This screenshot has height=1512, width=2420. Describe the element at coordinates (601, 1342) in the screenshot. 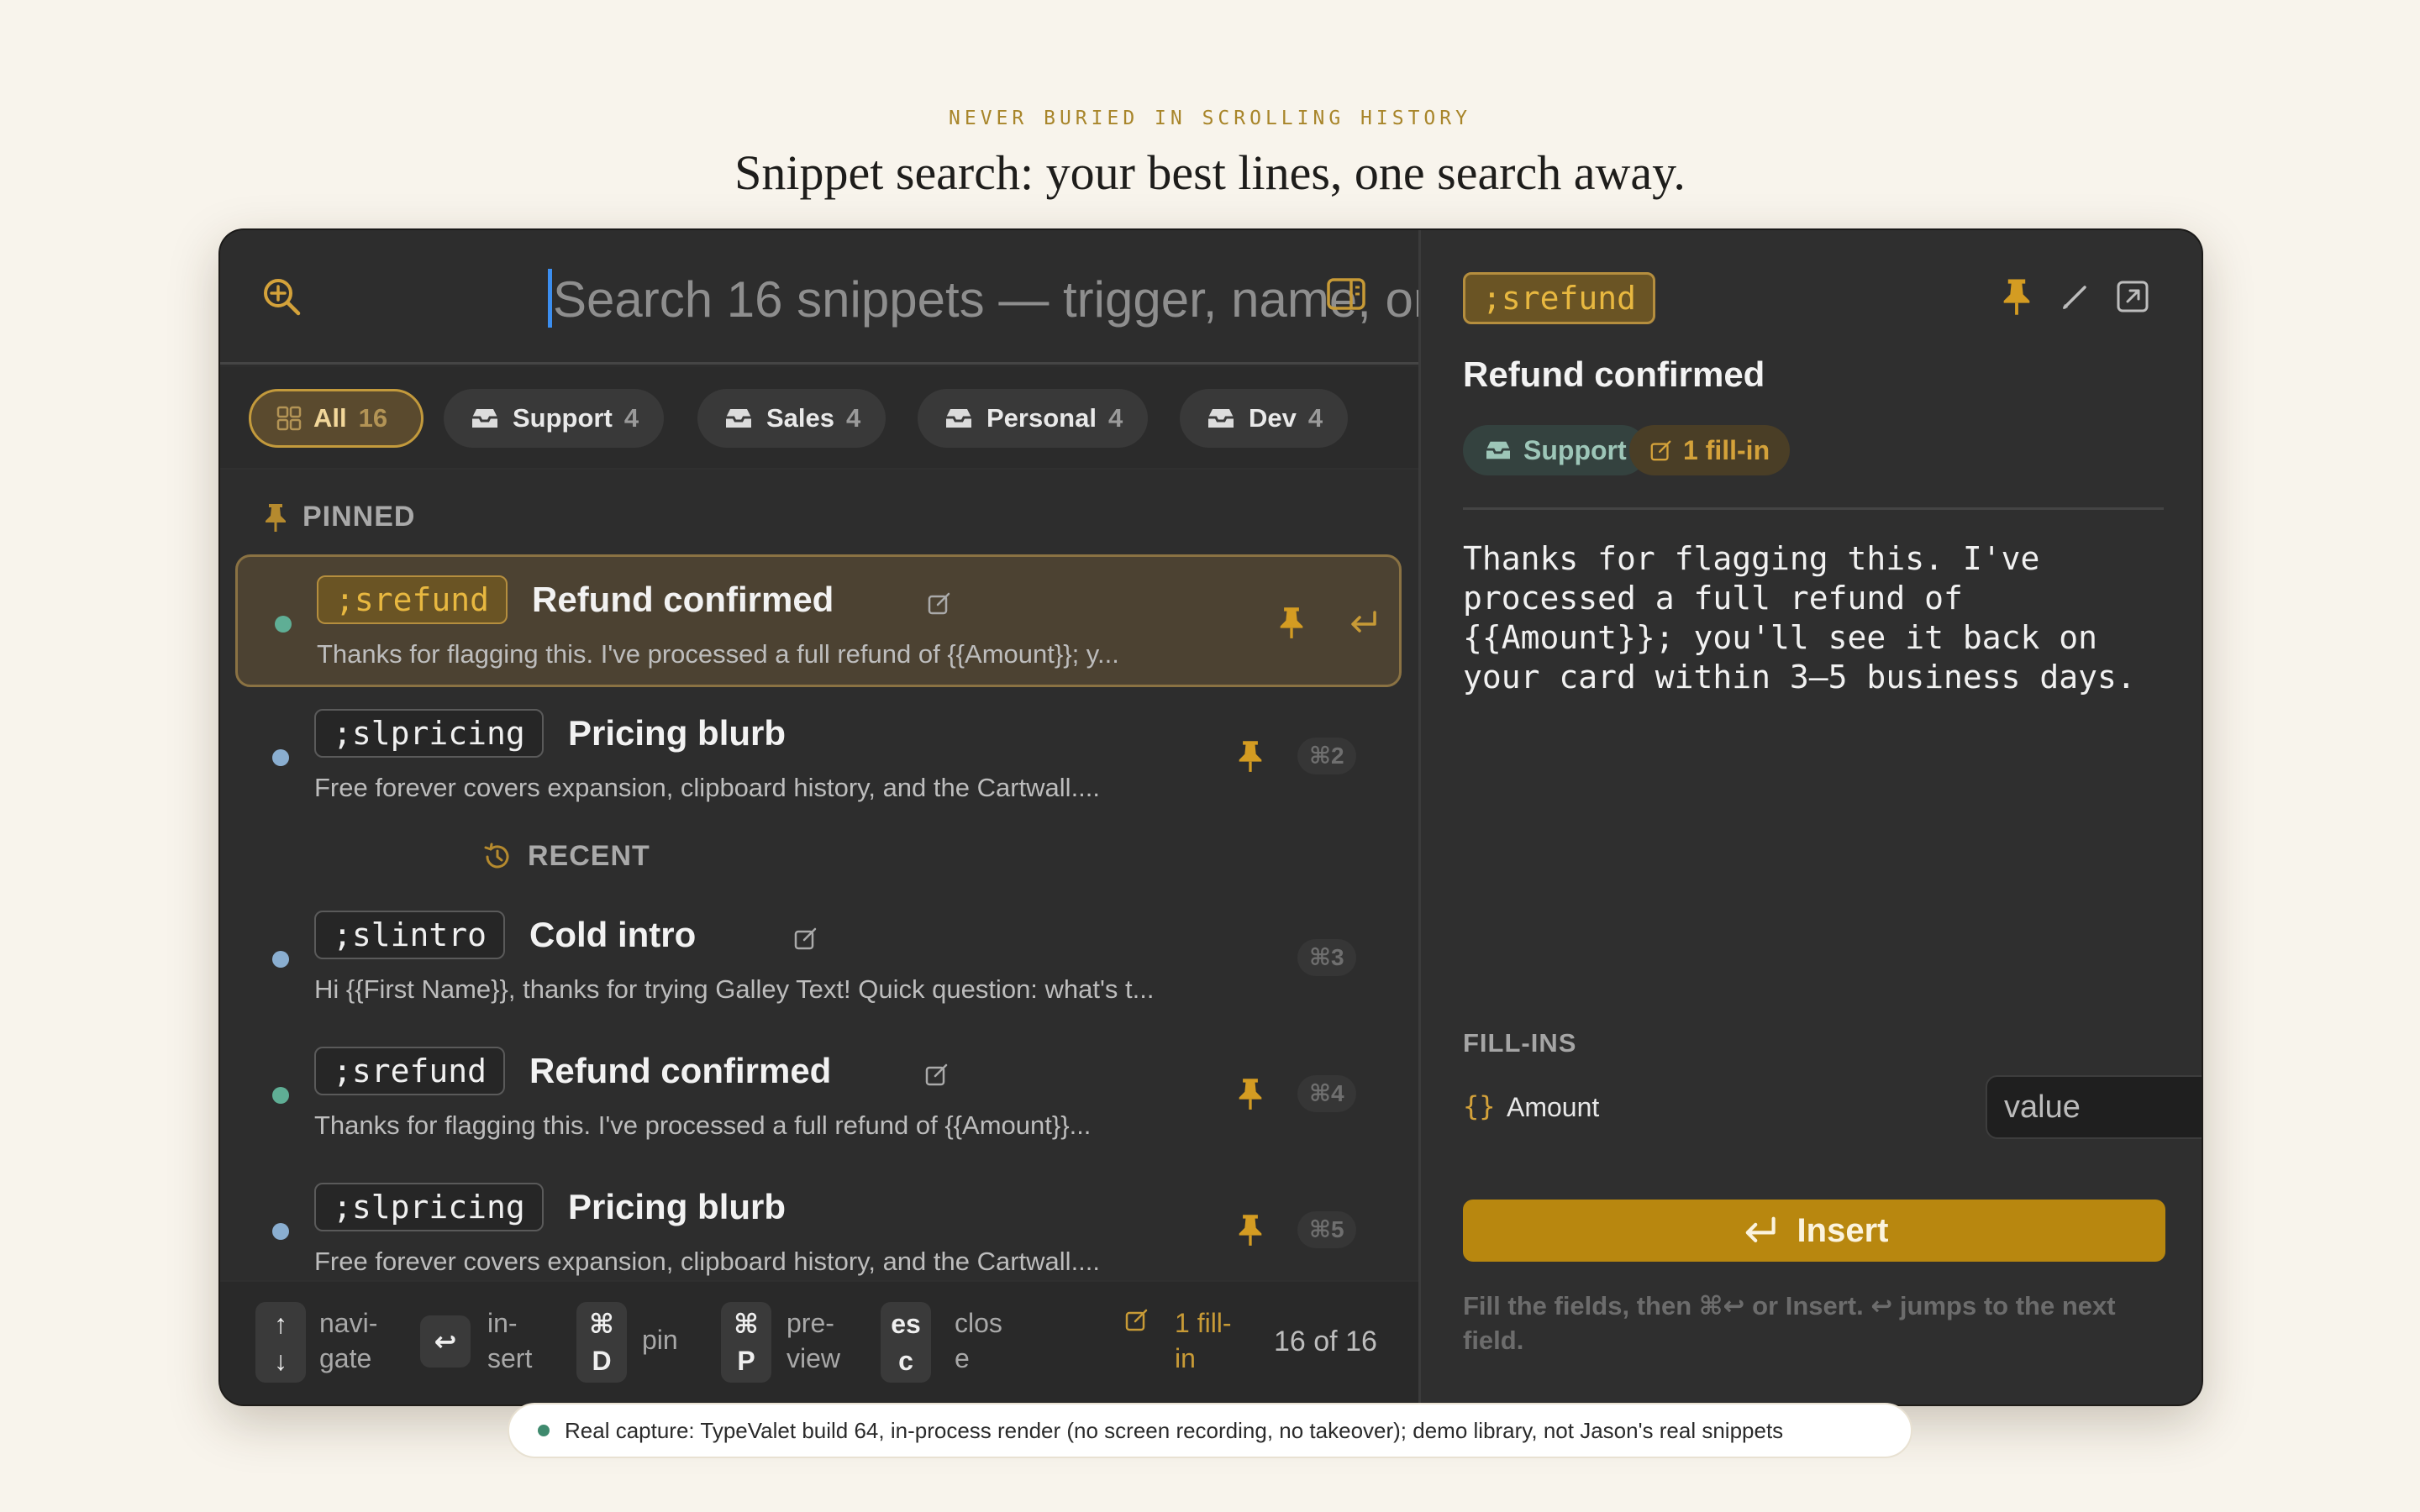

I see `key-pin: ⌘ D` at that location.